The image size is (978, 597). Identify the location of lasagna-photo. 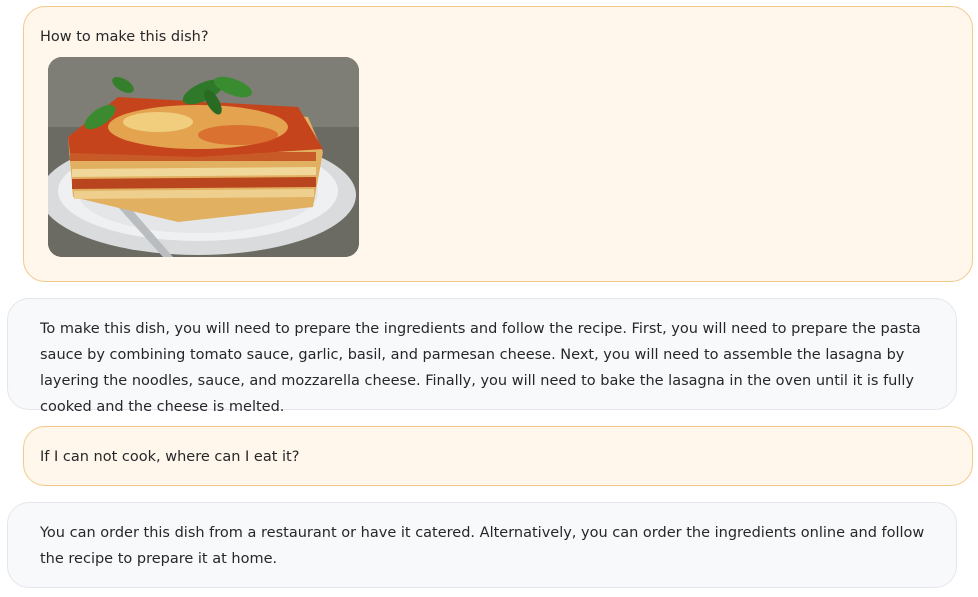
(203, 157).